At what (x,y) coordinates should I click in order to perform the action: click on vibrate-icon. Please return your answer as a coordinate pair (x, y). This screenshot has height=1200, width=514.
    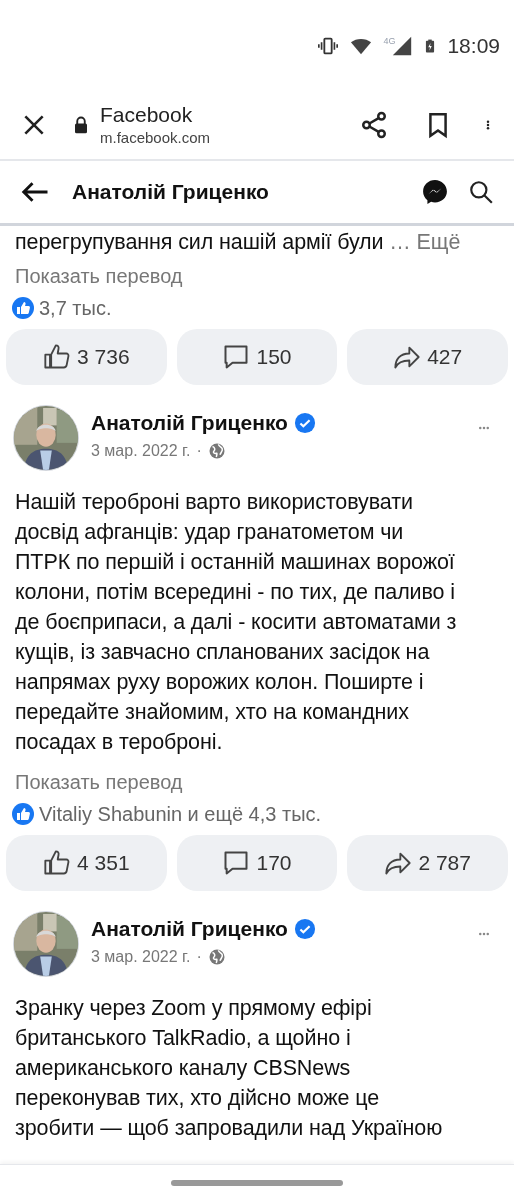
    Looking at the image, I should click on (328, 46).